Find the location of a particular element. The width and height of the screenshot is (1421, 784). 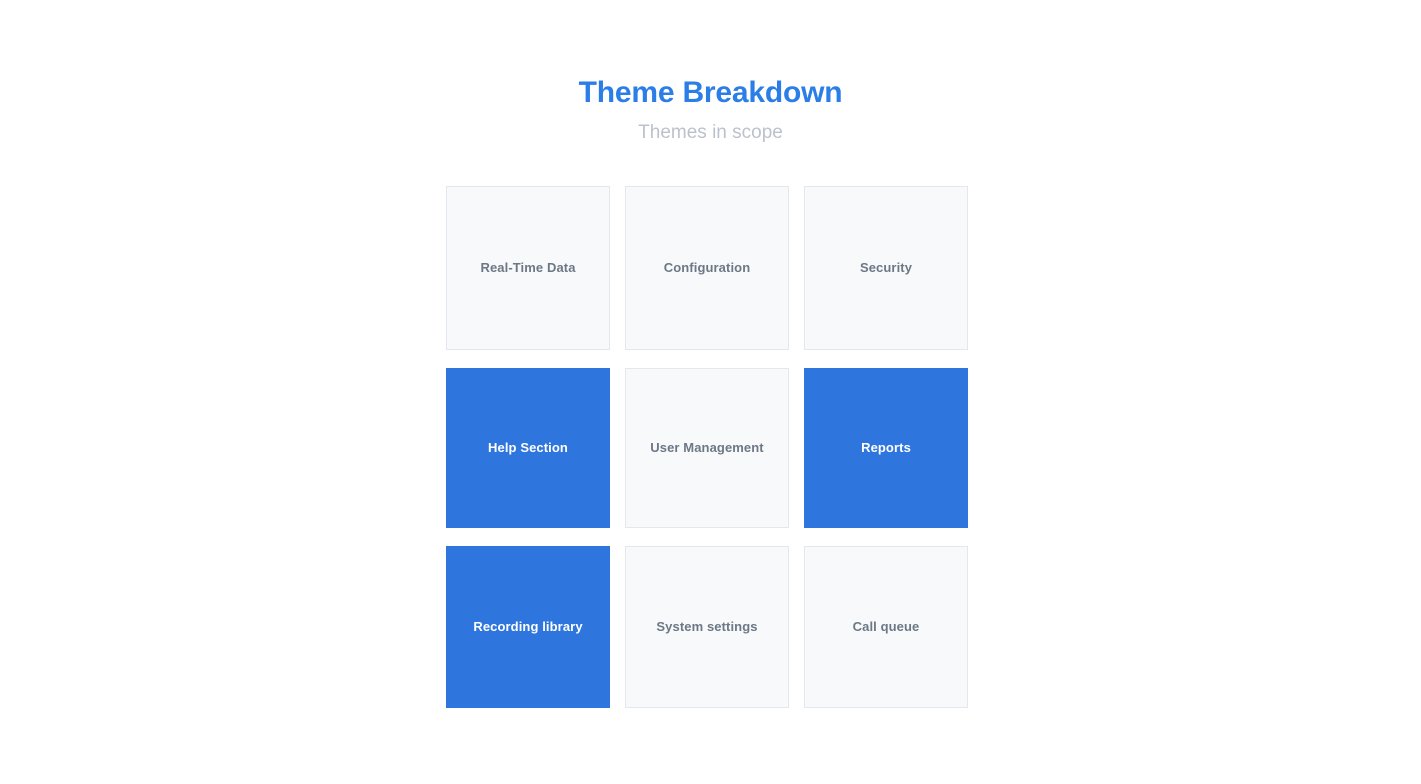

theme-cell-label: System settings is located at coordinates (707, 626).